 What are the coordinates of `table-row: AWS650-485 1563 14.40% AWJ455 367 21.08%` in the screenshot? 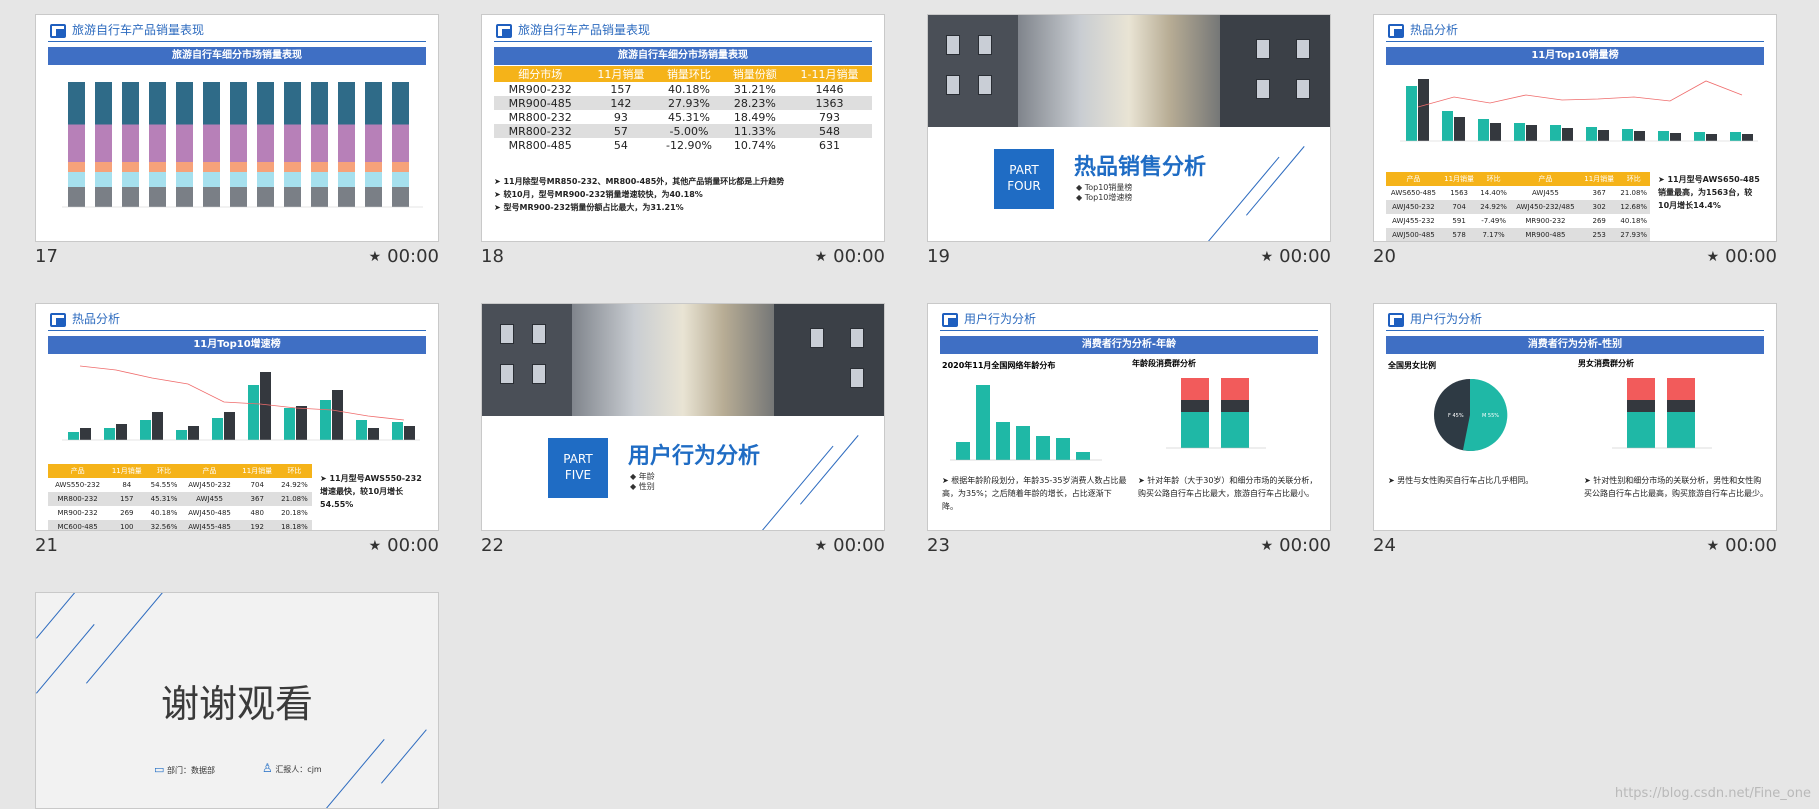 It's located at (1518, 193).